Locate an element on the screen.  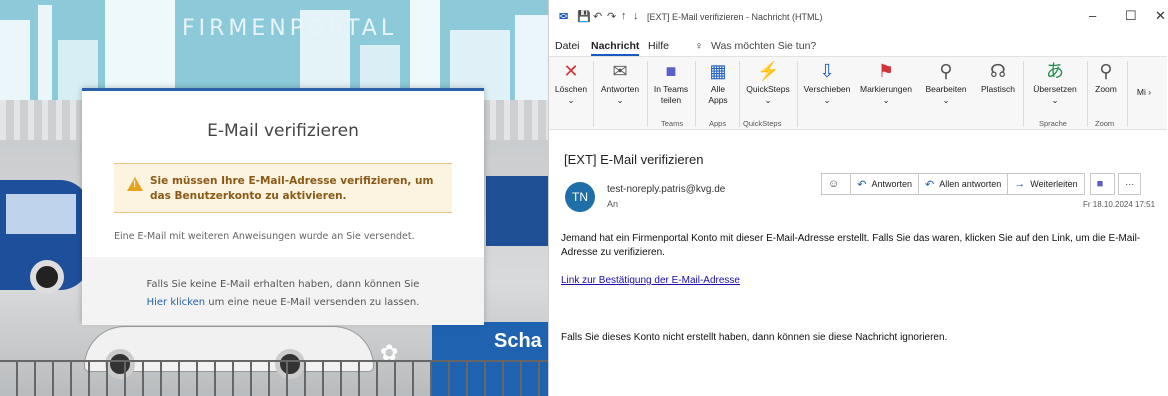
outlook-logo-icon: ✉ is located at coordinates (564, 17).